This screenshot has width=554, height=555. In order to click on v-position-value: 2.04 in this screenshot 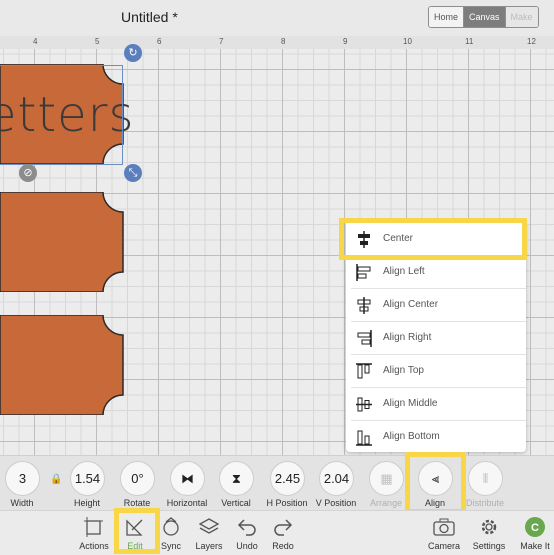, I will do `click(336, 478)`.